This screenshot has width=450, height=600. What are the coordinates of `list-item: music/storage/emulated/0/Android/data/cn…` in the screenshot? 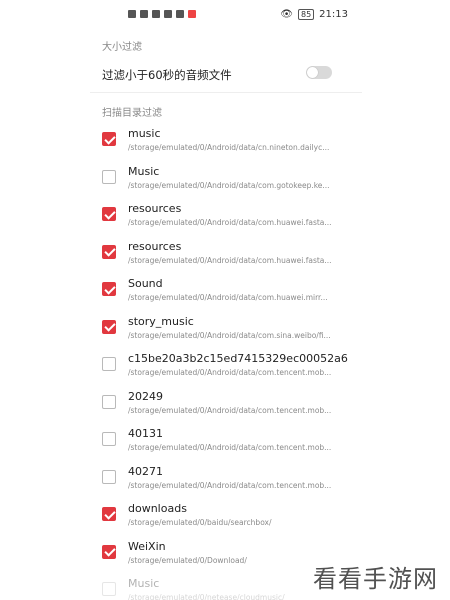 It's located at (226, 143).